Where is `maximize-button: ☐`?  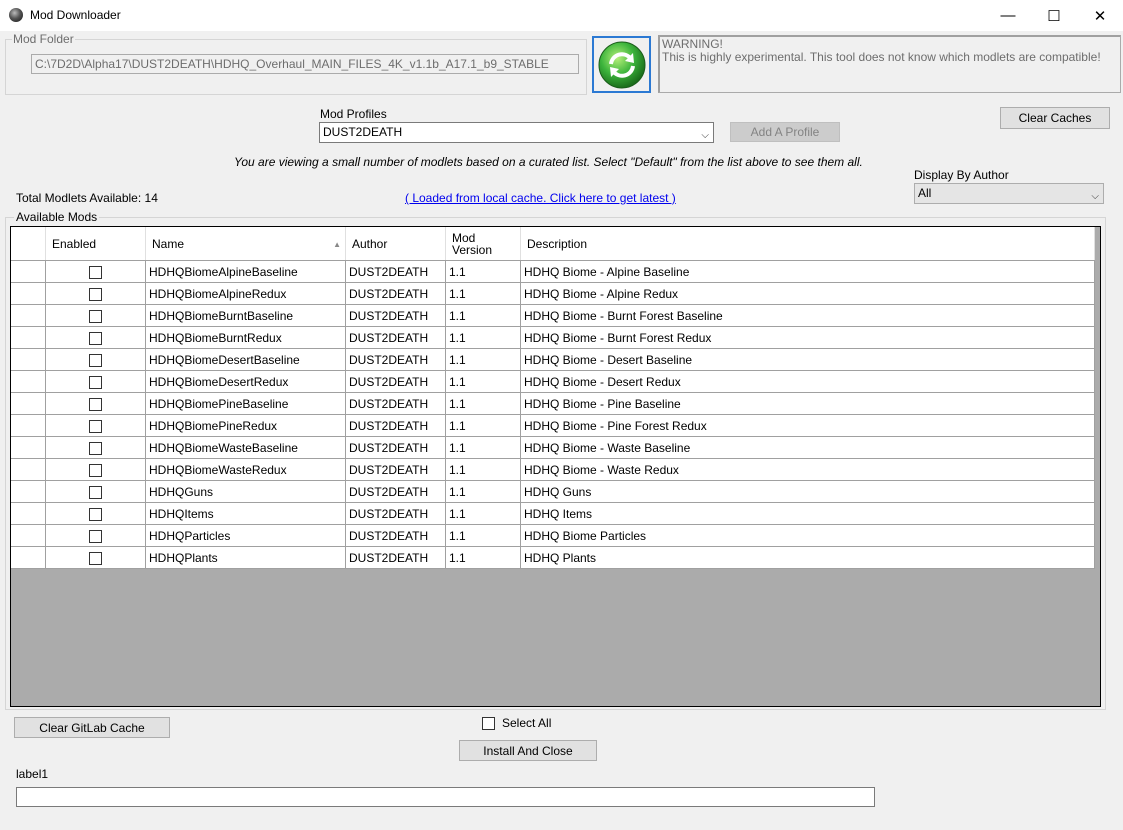
maximize-button: ☐ is located at coordinates (1054, 15).